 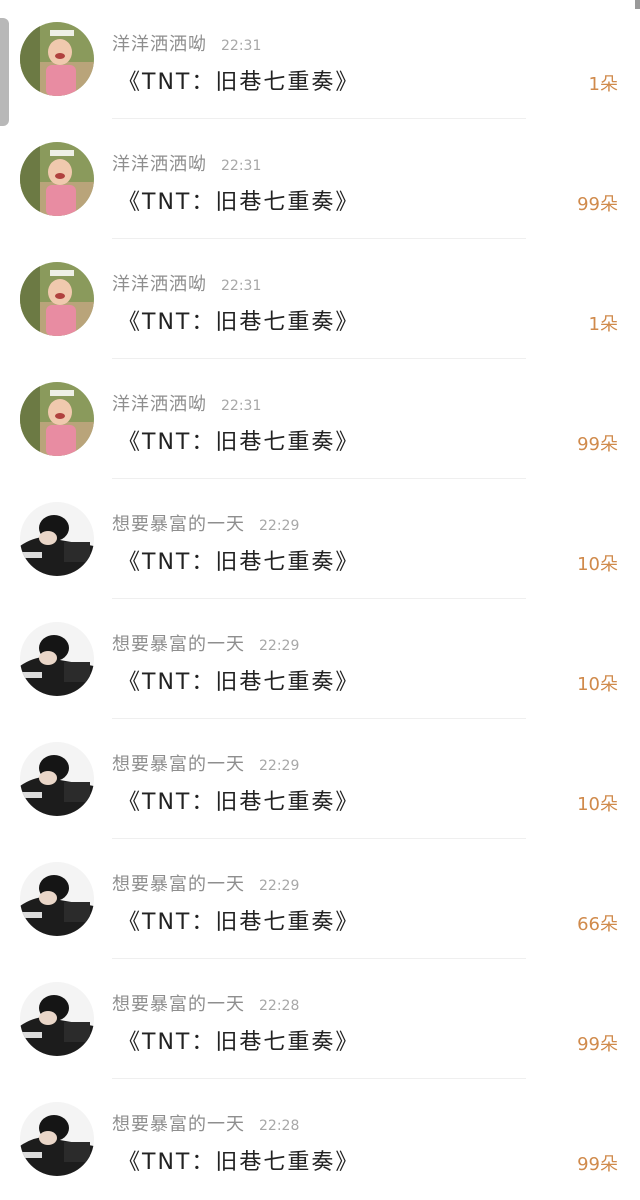 What do you see at coordinates (4, 72) in the screenshot?
I see `scroll-indicator` at bounding box center [4, 72].